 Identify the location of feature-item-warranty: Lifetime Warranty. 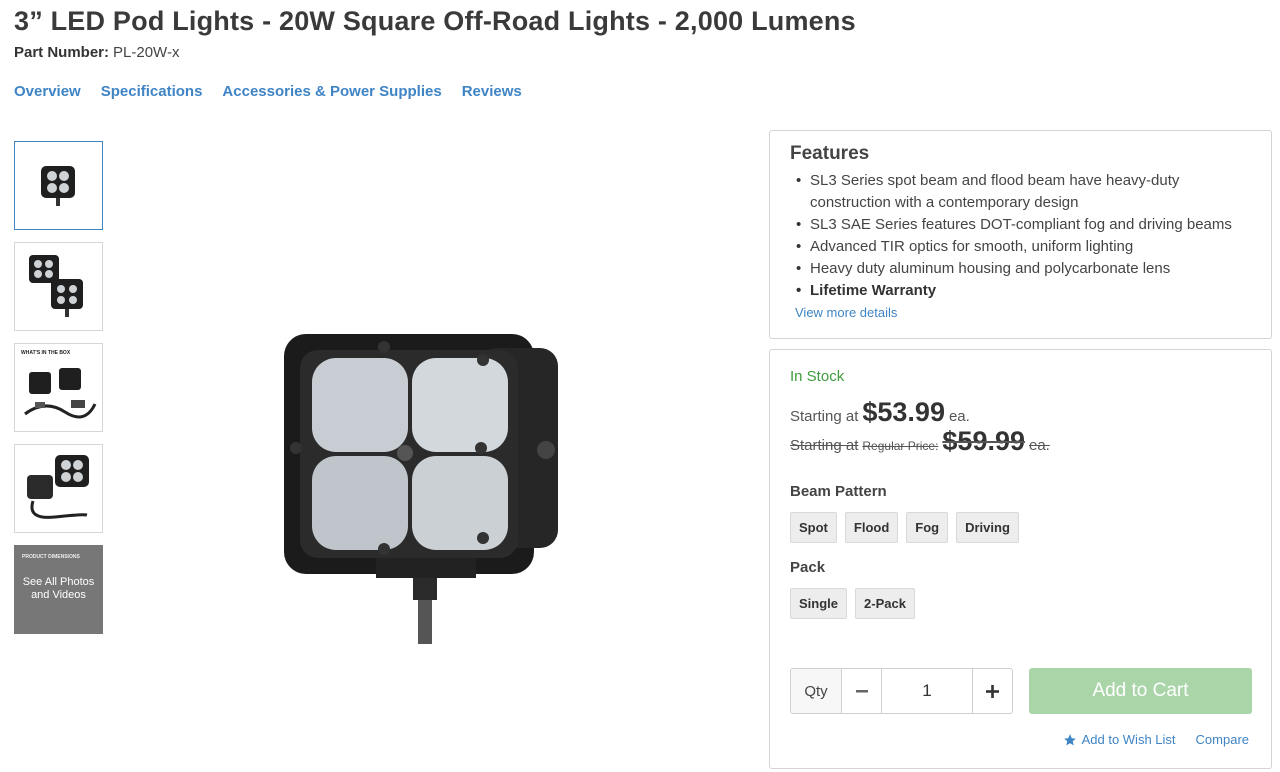
(1023, 291).